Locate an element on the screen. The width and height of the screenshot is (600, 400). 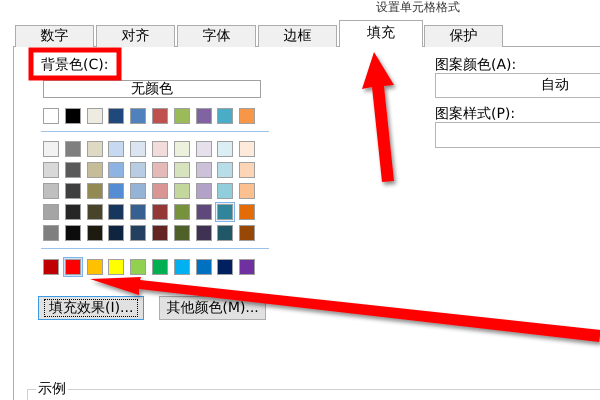
tab: 边框 is located at coordinates (297, 36).